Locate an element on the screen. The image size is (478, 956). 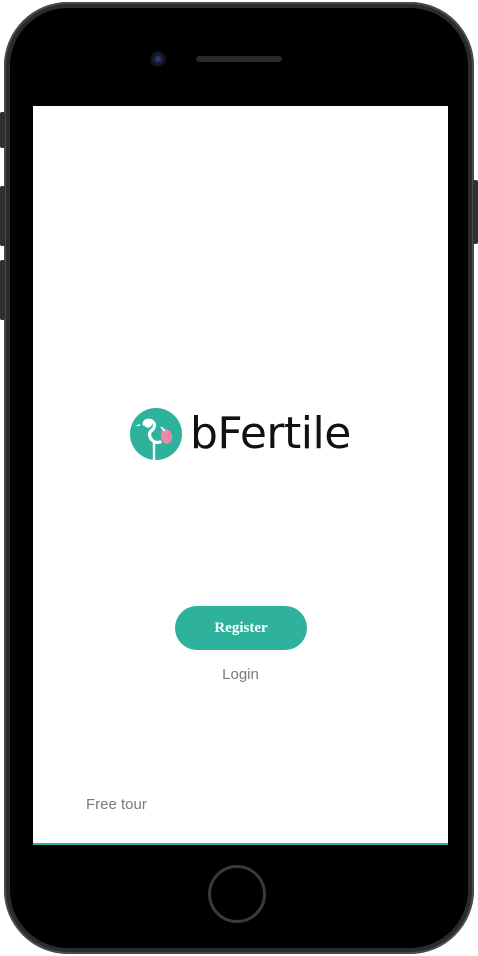
volume-down-button is located at coordinates (2, 290).